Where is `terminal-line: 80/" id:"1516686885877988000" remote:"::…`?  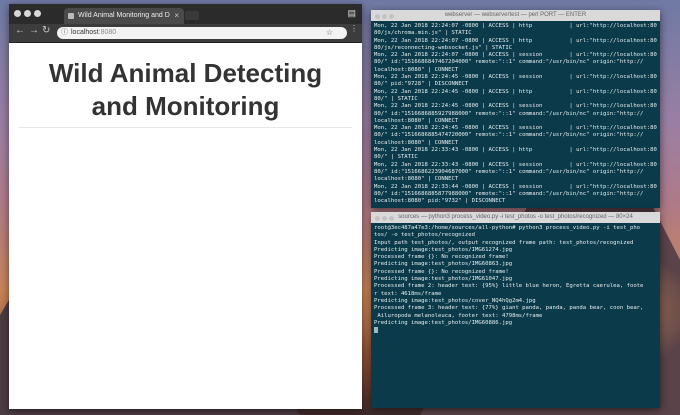
terminal-line: 80/" id:"1516686885877988000" remote:"::… is located at coordinates (509, 193).